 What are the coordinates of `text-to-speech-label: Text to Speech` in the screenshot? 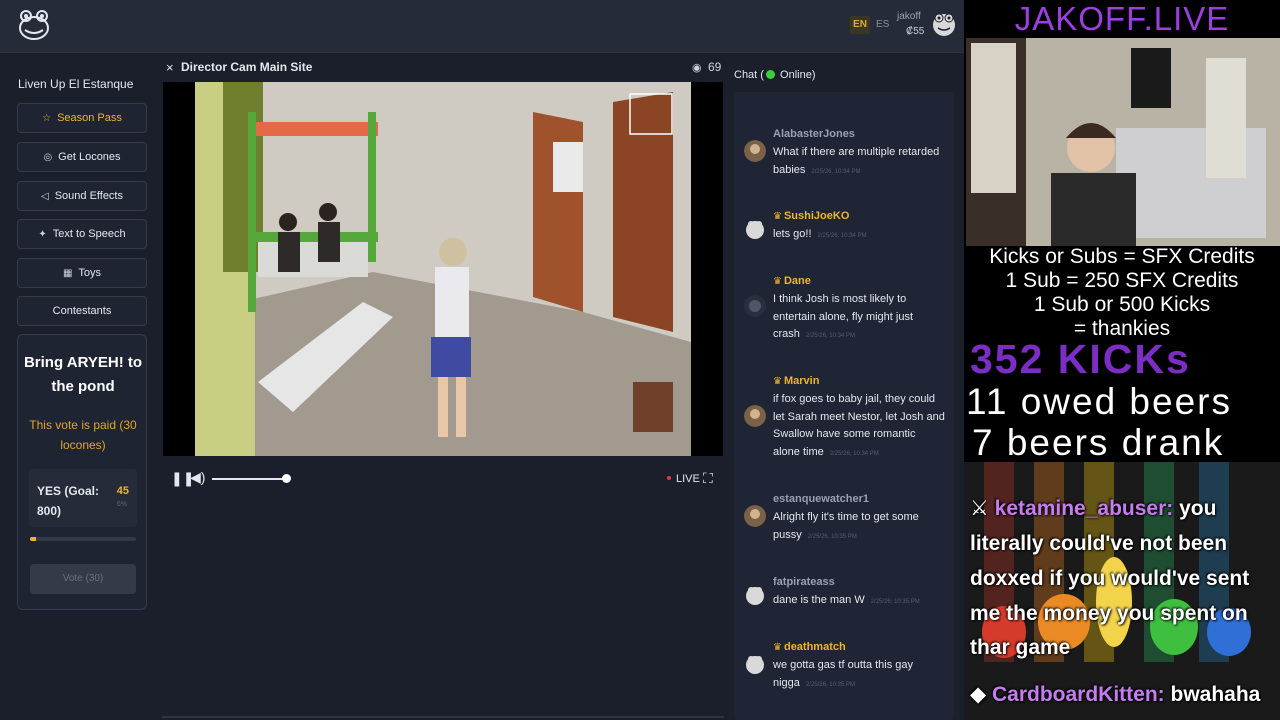 It's located at (89, 234).